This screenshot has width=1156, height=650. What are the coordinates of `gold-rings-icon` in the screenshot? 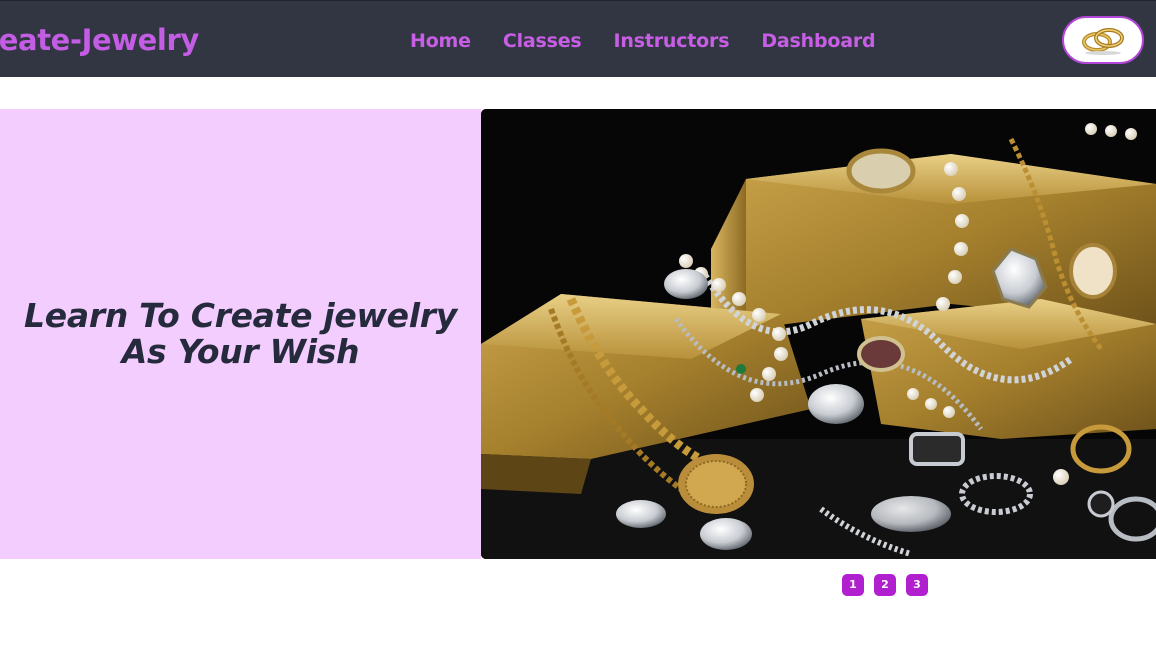 It's located at (1103, 41).